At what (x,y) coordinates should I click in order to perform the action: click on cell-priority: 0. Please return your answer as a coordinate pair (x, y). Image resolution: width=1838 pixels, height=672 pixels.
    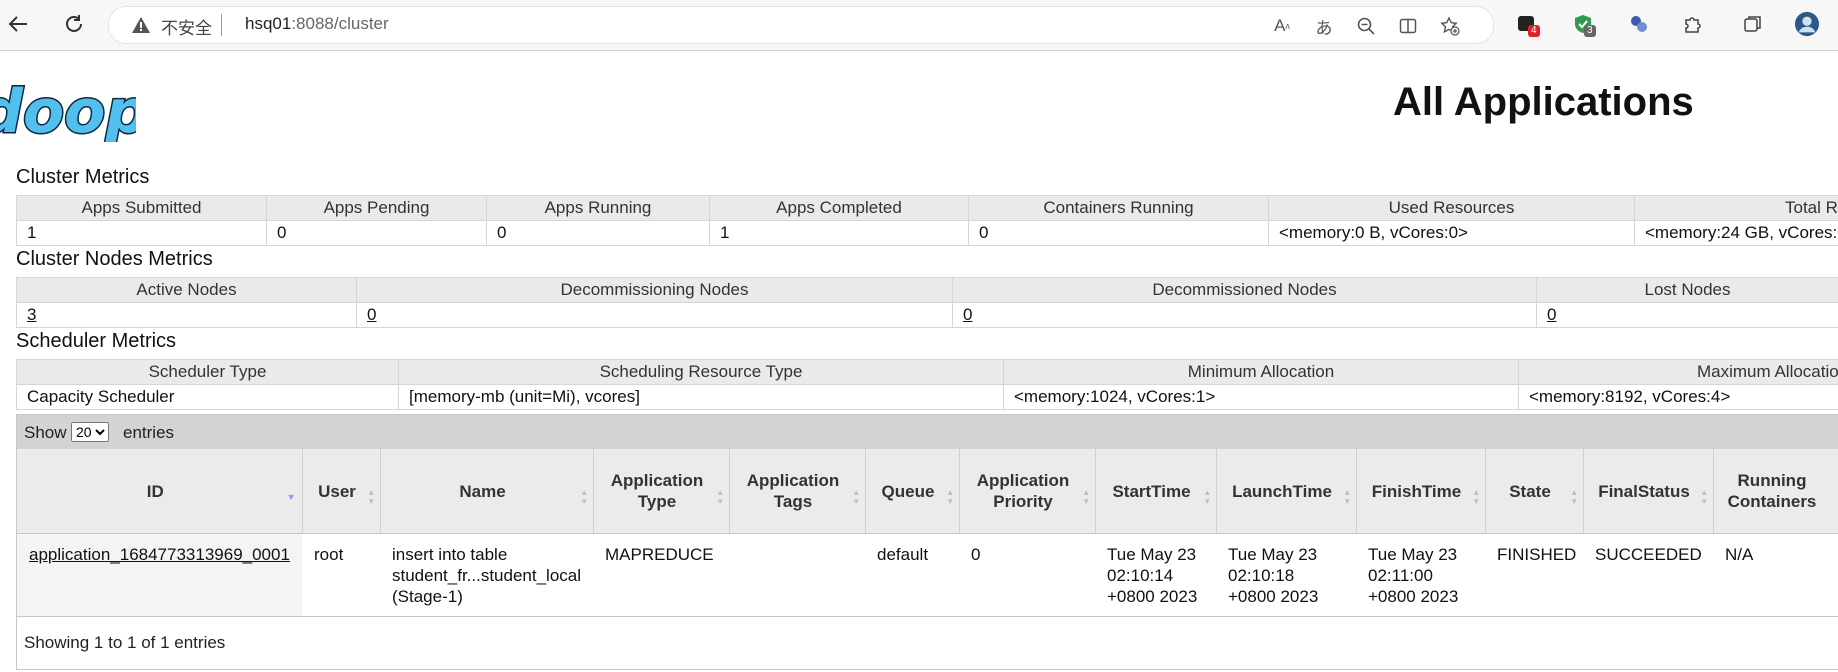
    Looking at the image, I should click on (1027, 575).